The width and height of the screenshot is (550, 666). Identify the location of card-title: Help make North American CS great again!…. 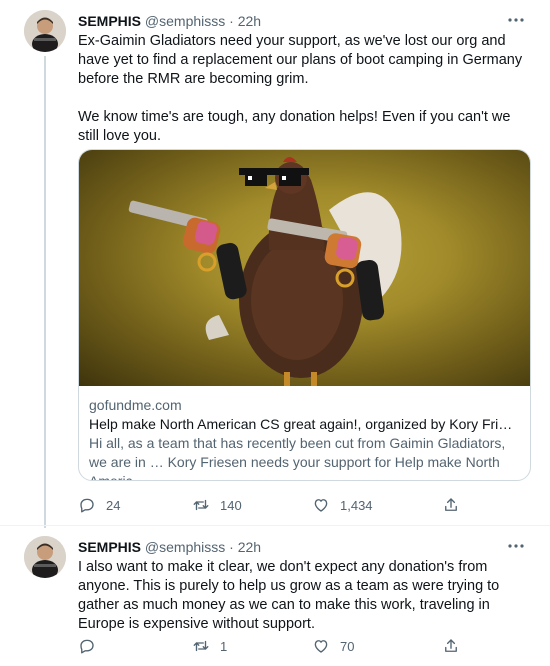
(304, 424).